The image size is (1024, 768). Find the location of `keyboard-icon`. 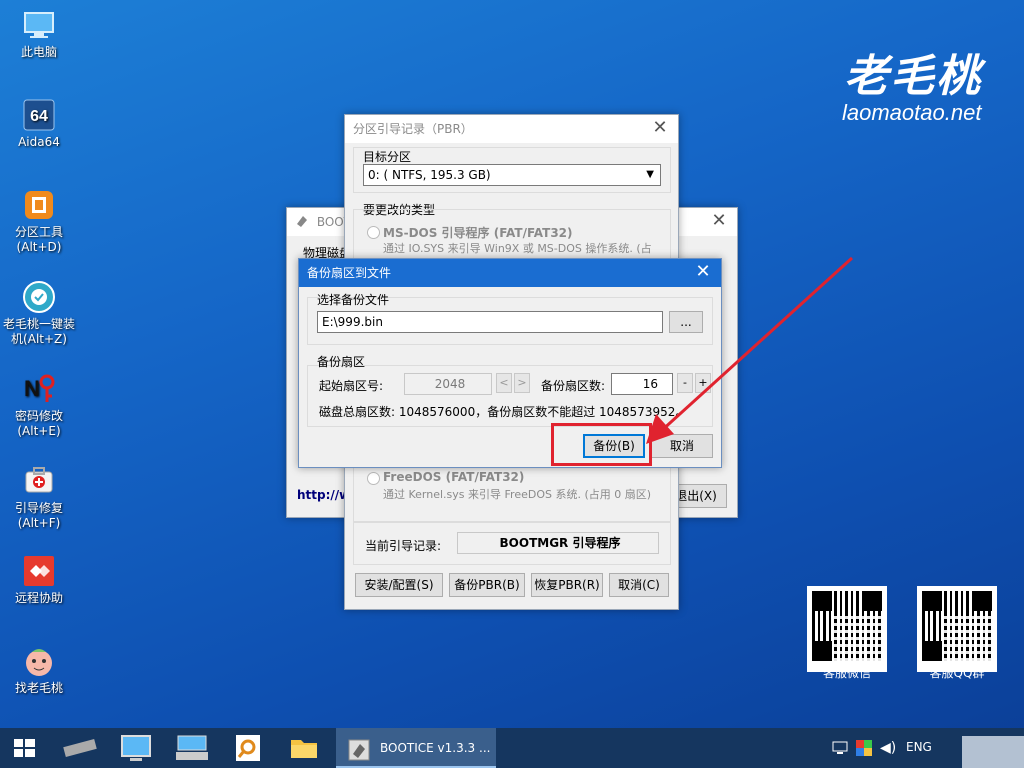

keyboard-icon is located at coordinates (192, 747).